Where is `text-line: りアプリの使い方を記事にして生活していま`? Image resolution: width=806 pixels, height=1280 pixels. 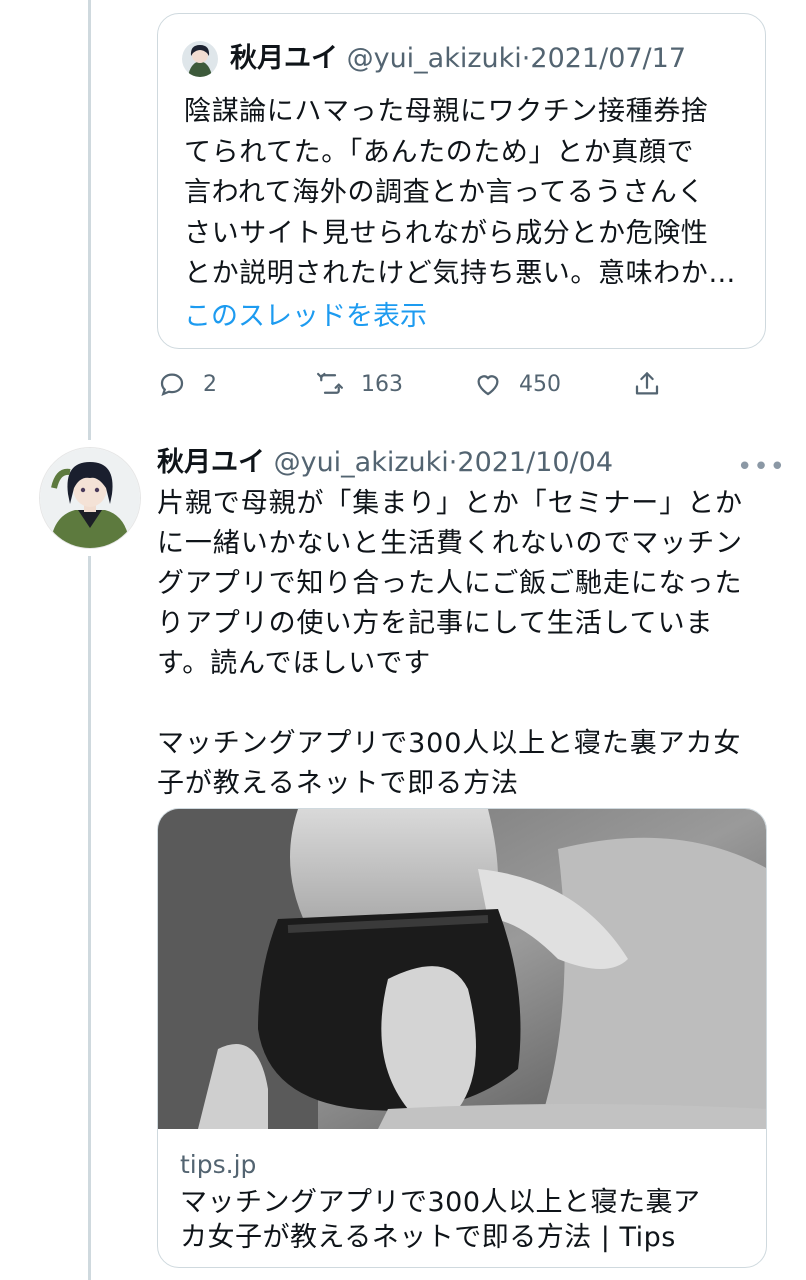
text-line: りアプリの使い方を記事にして生活していま is located at coordinates (435, 623).